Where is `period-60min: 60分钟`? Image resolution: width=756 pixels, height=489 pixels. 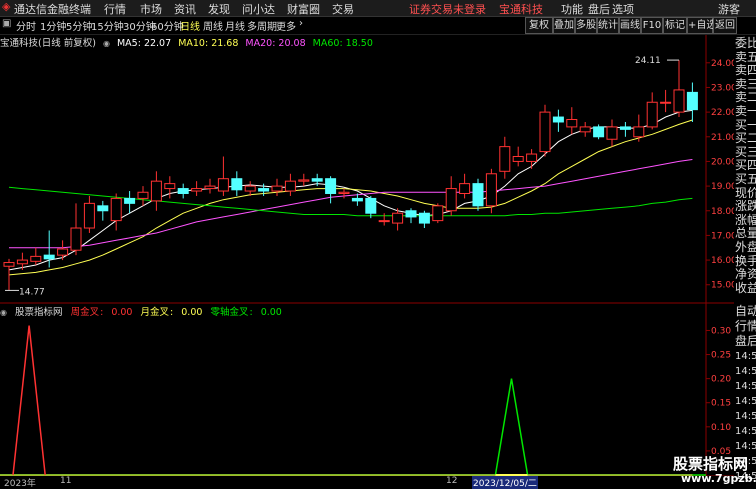 period-60min: 60分钟 is located at coordinates (167, 25).